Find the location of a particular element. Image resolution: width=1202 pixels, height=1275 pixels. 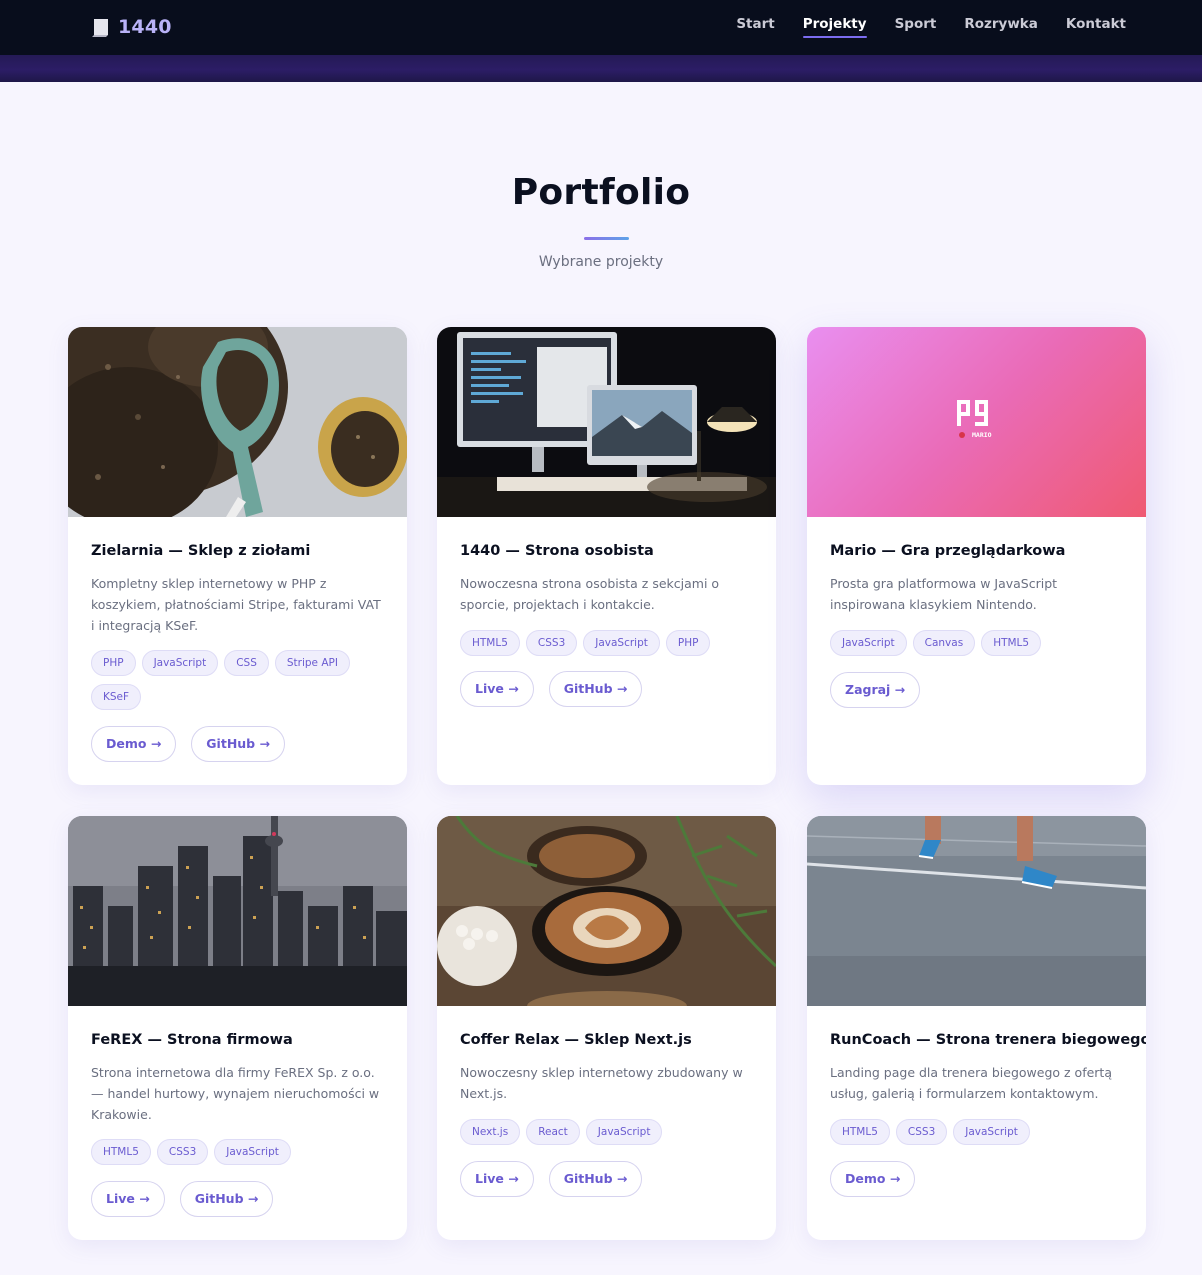

tech-tag: Stripe API is located at coordinates (312, 663).